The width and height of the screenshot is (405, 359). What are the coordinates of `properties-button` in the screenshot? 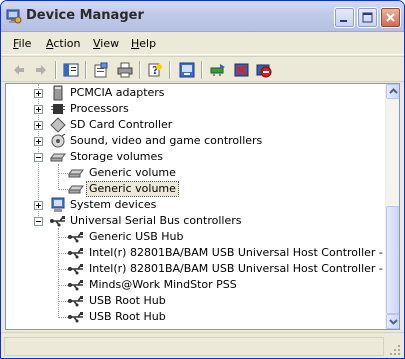 It's located at (101, 70).